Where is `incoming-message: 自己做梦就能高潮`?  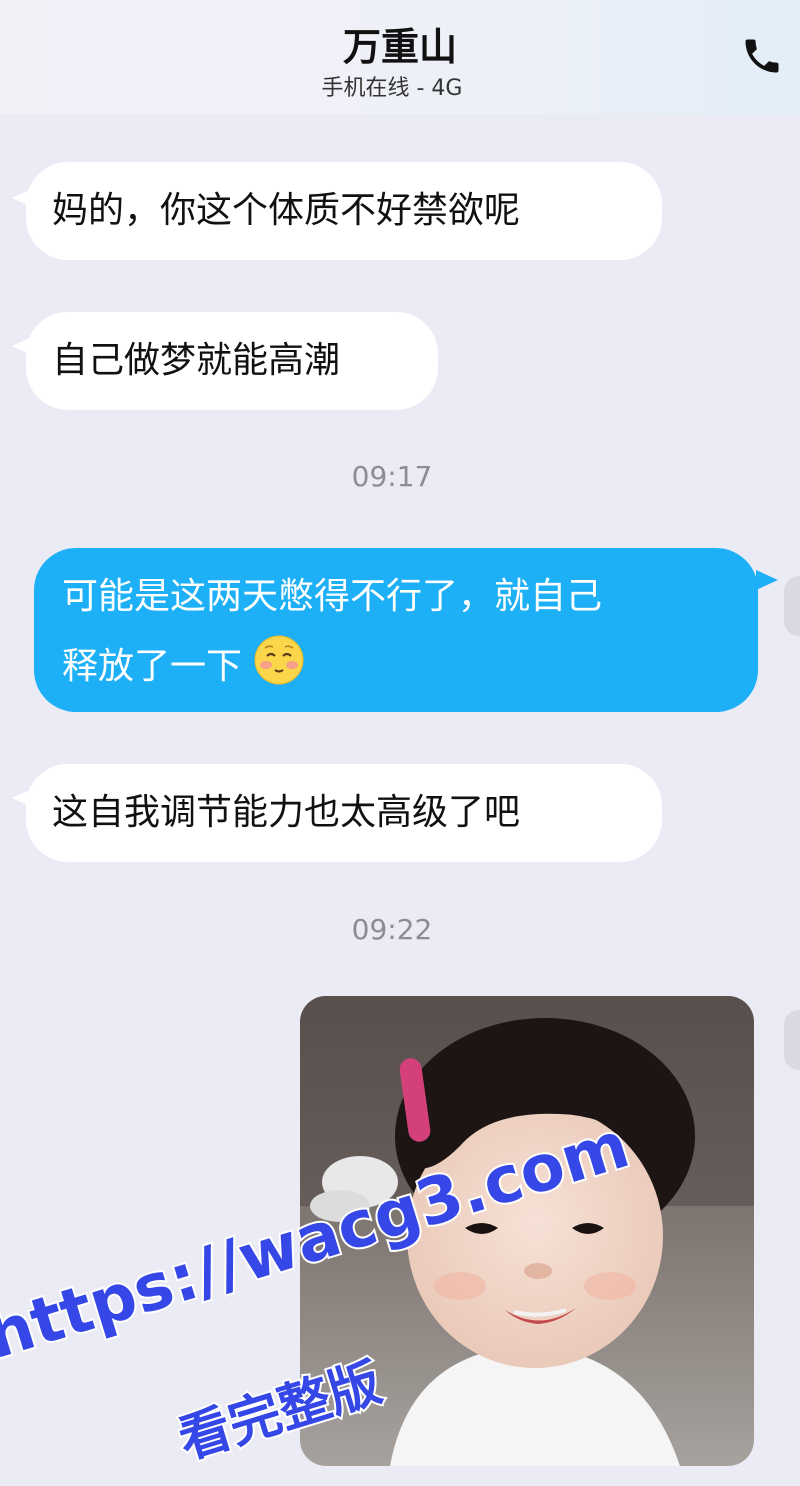 incoming-message: 自己做梦就能高潮 is located at coordinates (232, 361).